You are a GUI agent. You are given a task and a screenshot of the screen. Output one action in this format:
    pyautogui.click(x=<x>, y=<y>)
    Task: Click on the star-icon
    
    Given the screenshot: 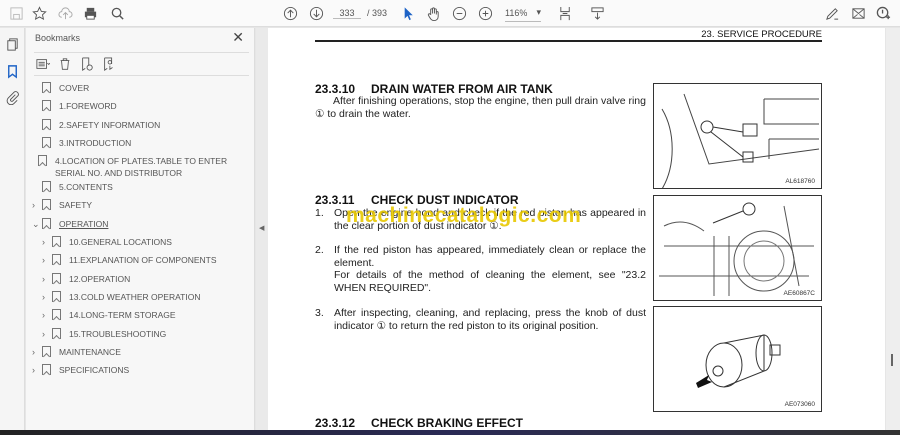 What is the action you would take?
    pyautogui.click(x=39, y=13)
    